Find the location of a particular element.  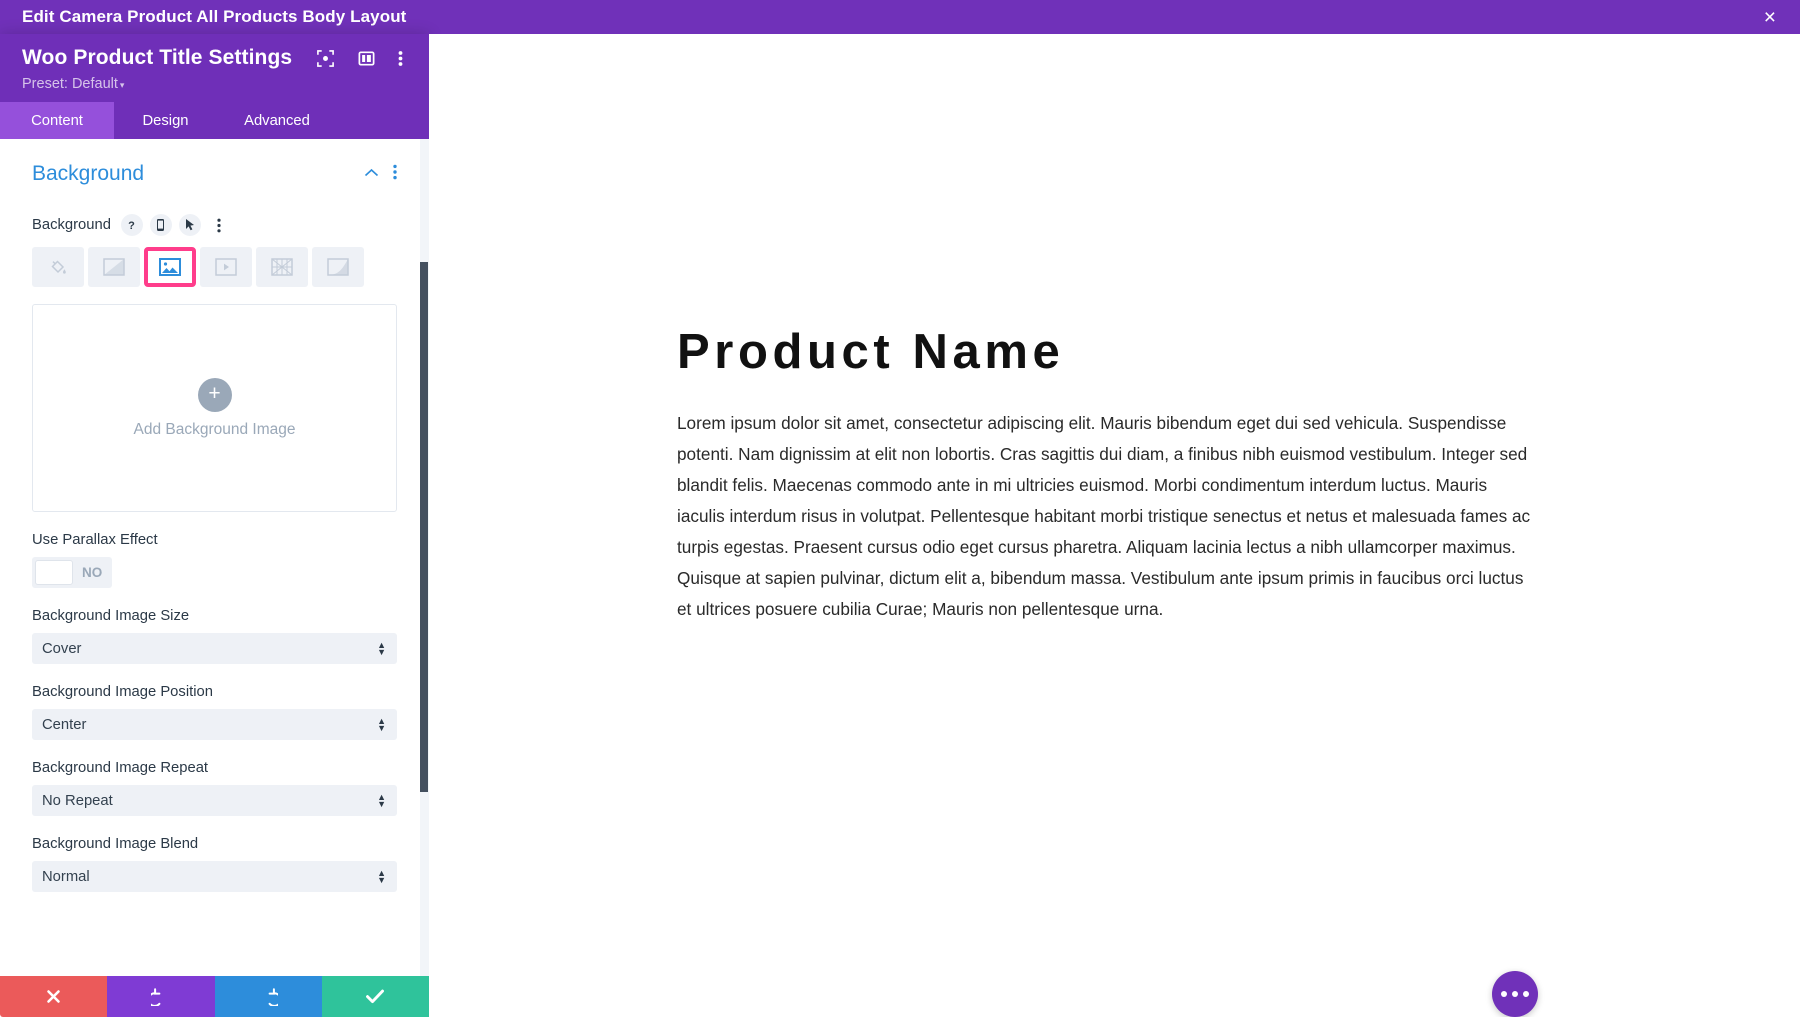

close-icon: × is located at coordinates (1770, 17).